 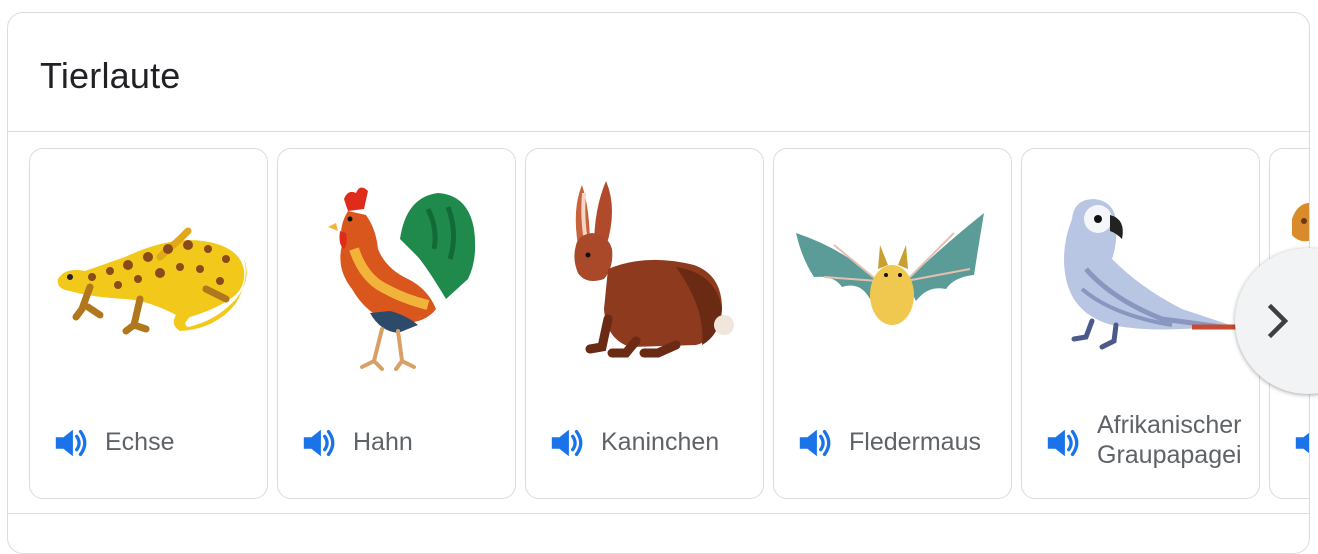 What do you see at coordinates (1169, 455) in the screenshot?
I see `animal-name-line-2: Graupapagei` at bounding box center [1169, 455].